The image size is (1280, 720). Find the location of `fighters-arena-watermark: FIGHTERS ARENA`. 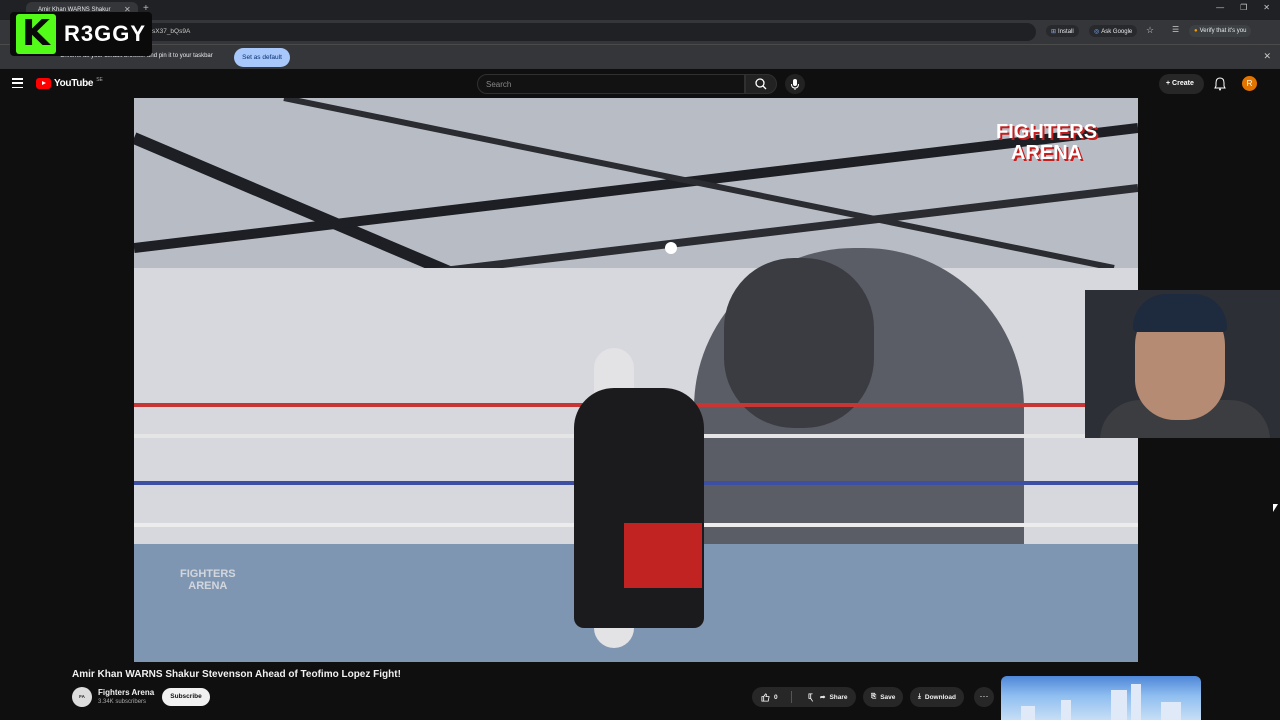

fighters-arena-watermark: FIGHTERS ARENA is located at coordinates (1046, 143).